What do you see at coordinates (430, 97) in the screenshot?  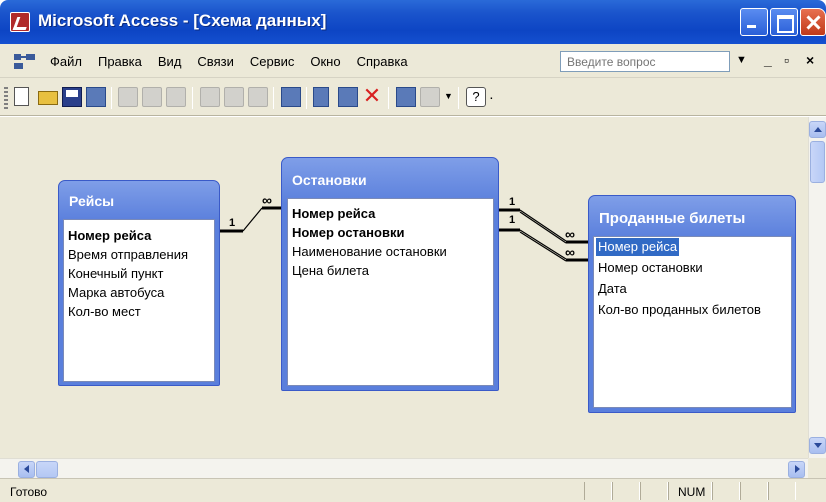 I see `new-object-icon` at bounding box center [430, 97].